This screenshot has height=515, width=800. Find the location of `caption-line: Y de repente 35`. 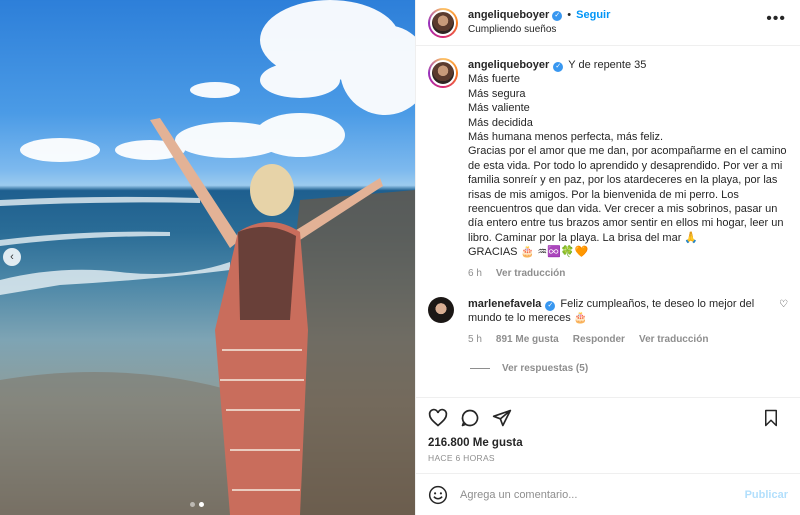

caption-line: Y de repente 35 is located at coordinates (607, 65).